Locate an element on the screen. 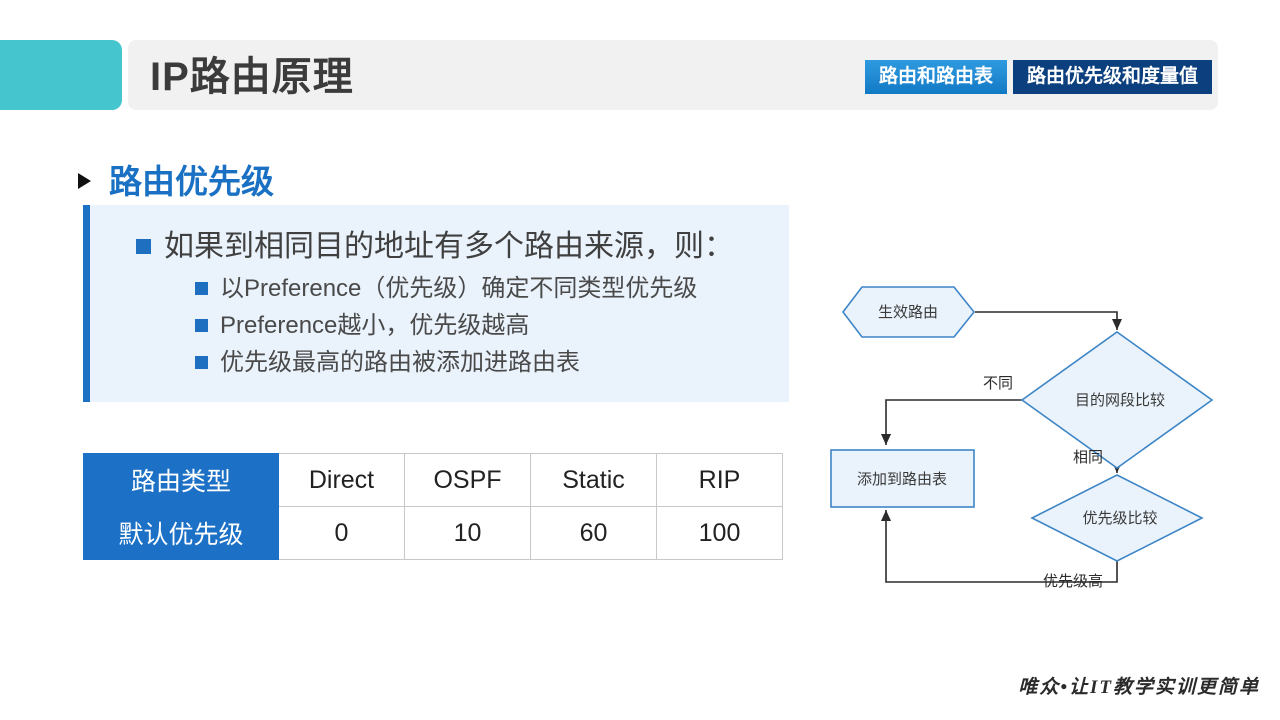  table-cell: Direct is located at coordinates (341, 480).